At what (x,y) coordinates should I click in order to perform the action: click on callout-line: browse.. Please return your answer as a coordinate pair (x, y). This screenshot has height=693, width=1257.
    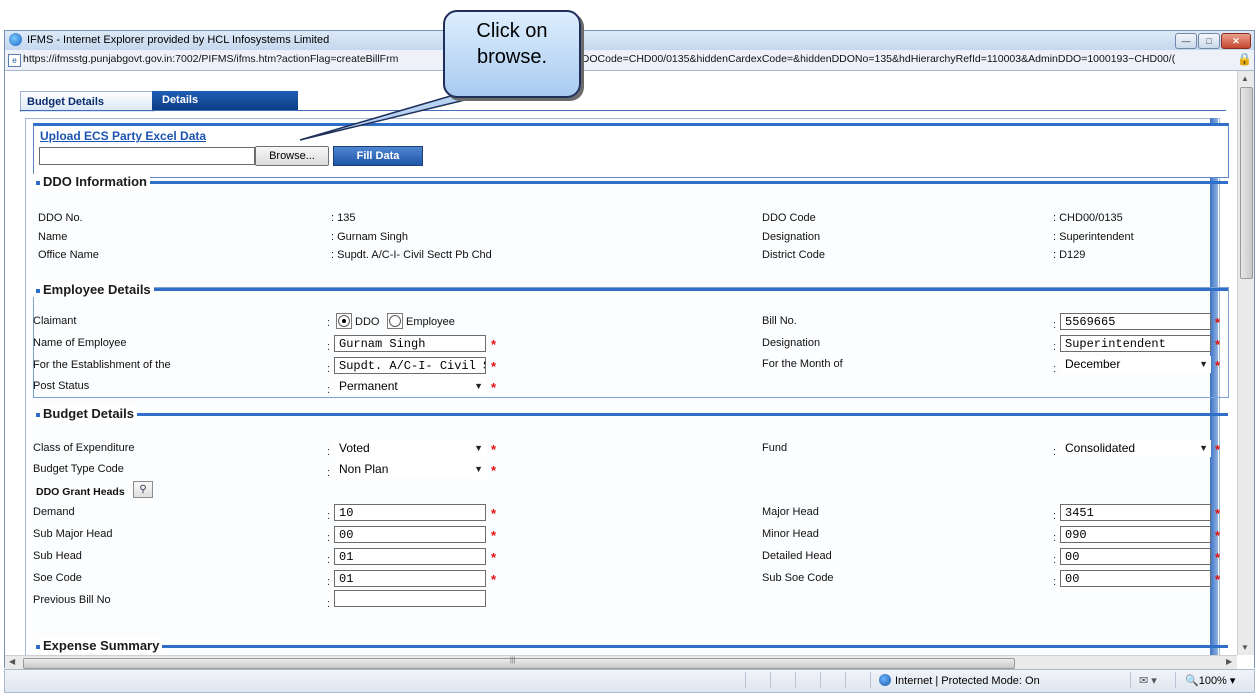
    Looking at the image, I should click on (512, 57).